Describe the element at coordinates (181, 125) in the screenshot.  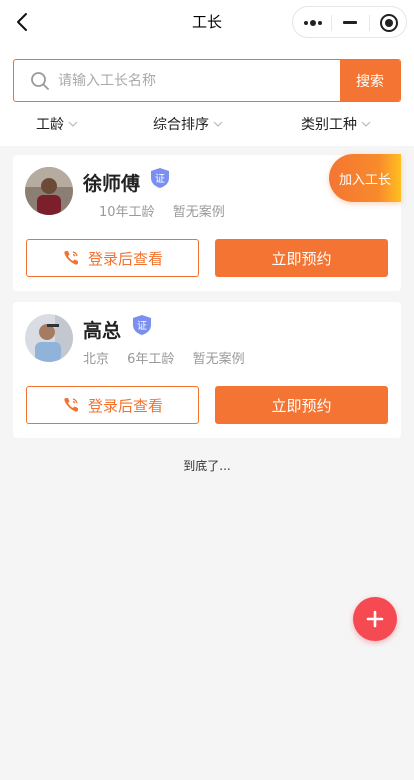
I see `filter-label: 综合排序` at that location.